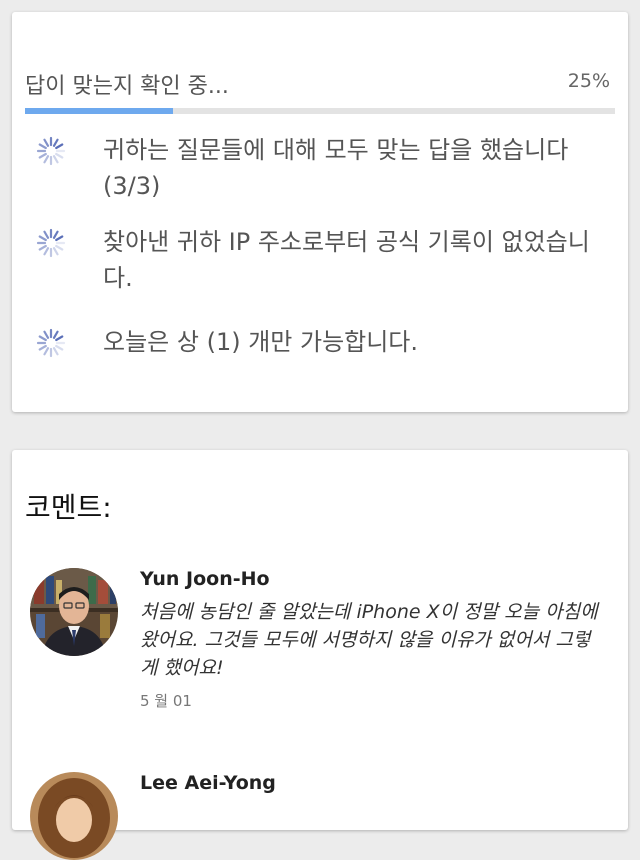  I want to click on comment-author: Yun Joon-Ho, so click(205, 579).